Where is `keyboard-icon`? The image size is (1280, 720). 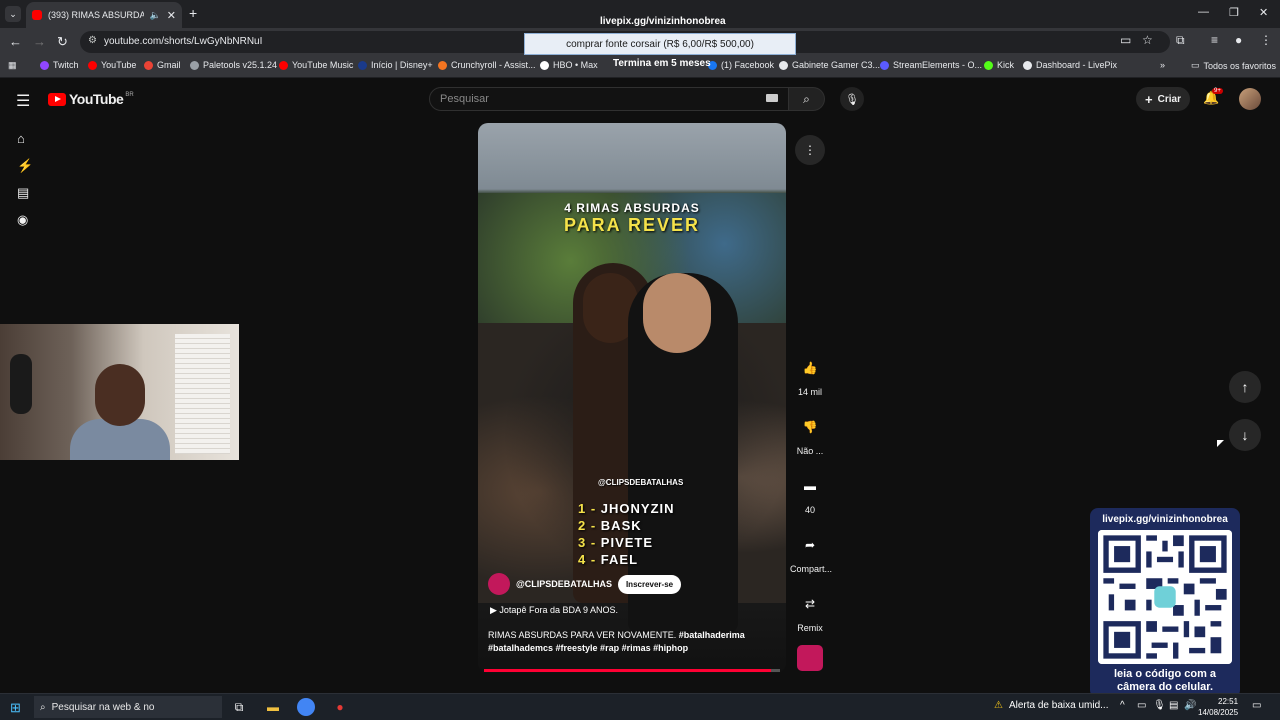
keyboard-icon is located at coordinates (772, 98).